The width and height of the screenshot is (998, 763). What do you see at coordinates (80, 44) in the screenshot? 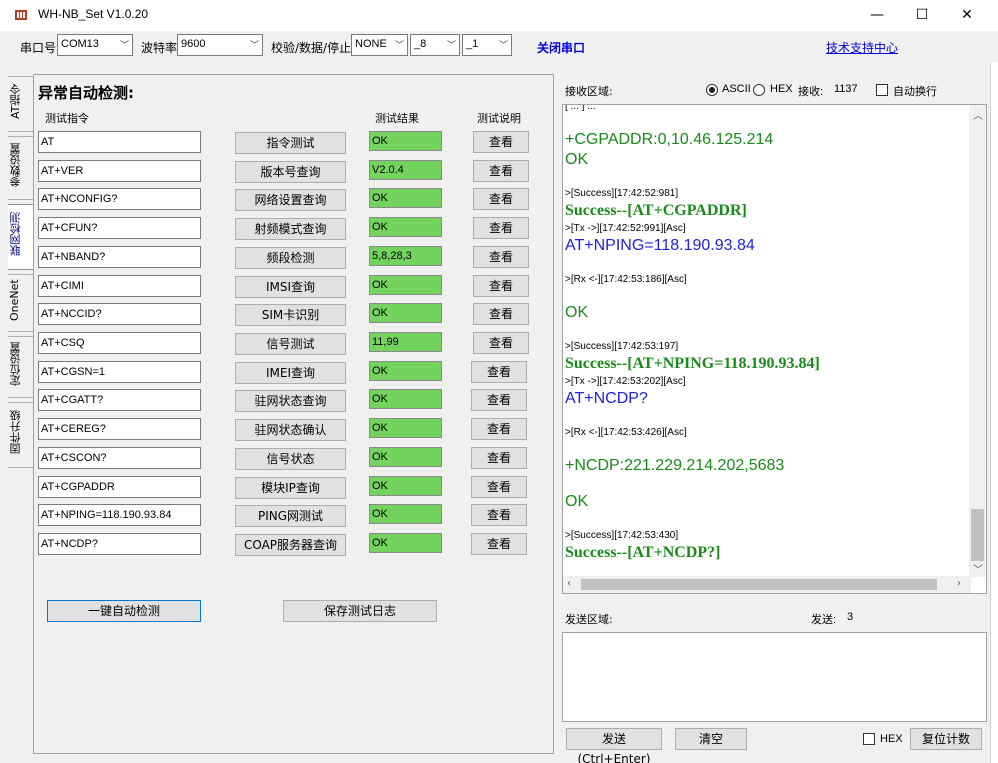
I see `port-value: COM13` at bounding box center [80, 44].